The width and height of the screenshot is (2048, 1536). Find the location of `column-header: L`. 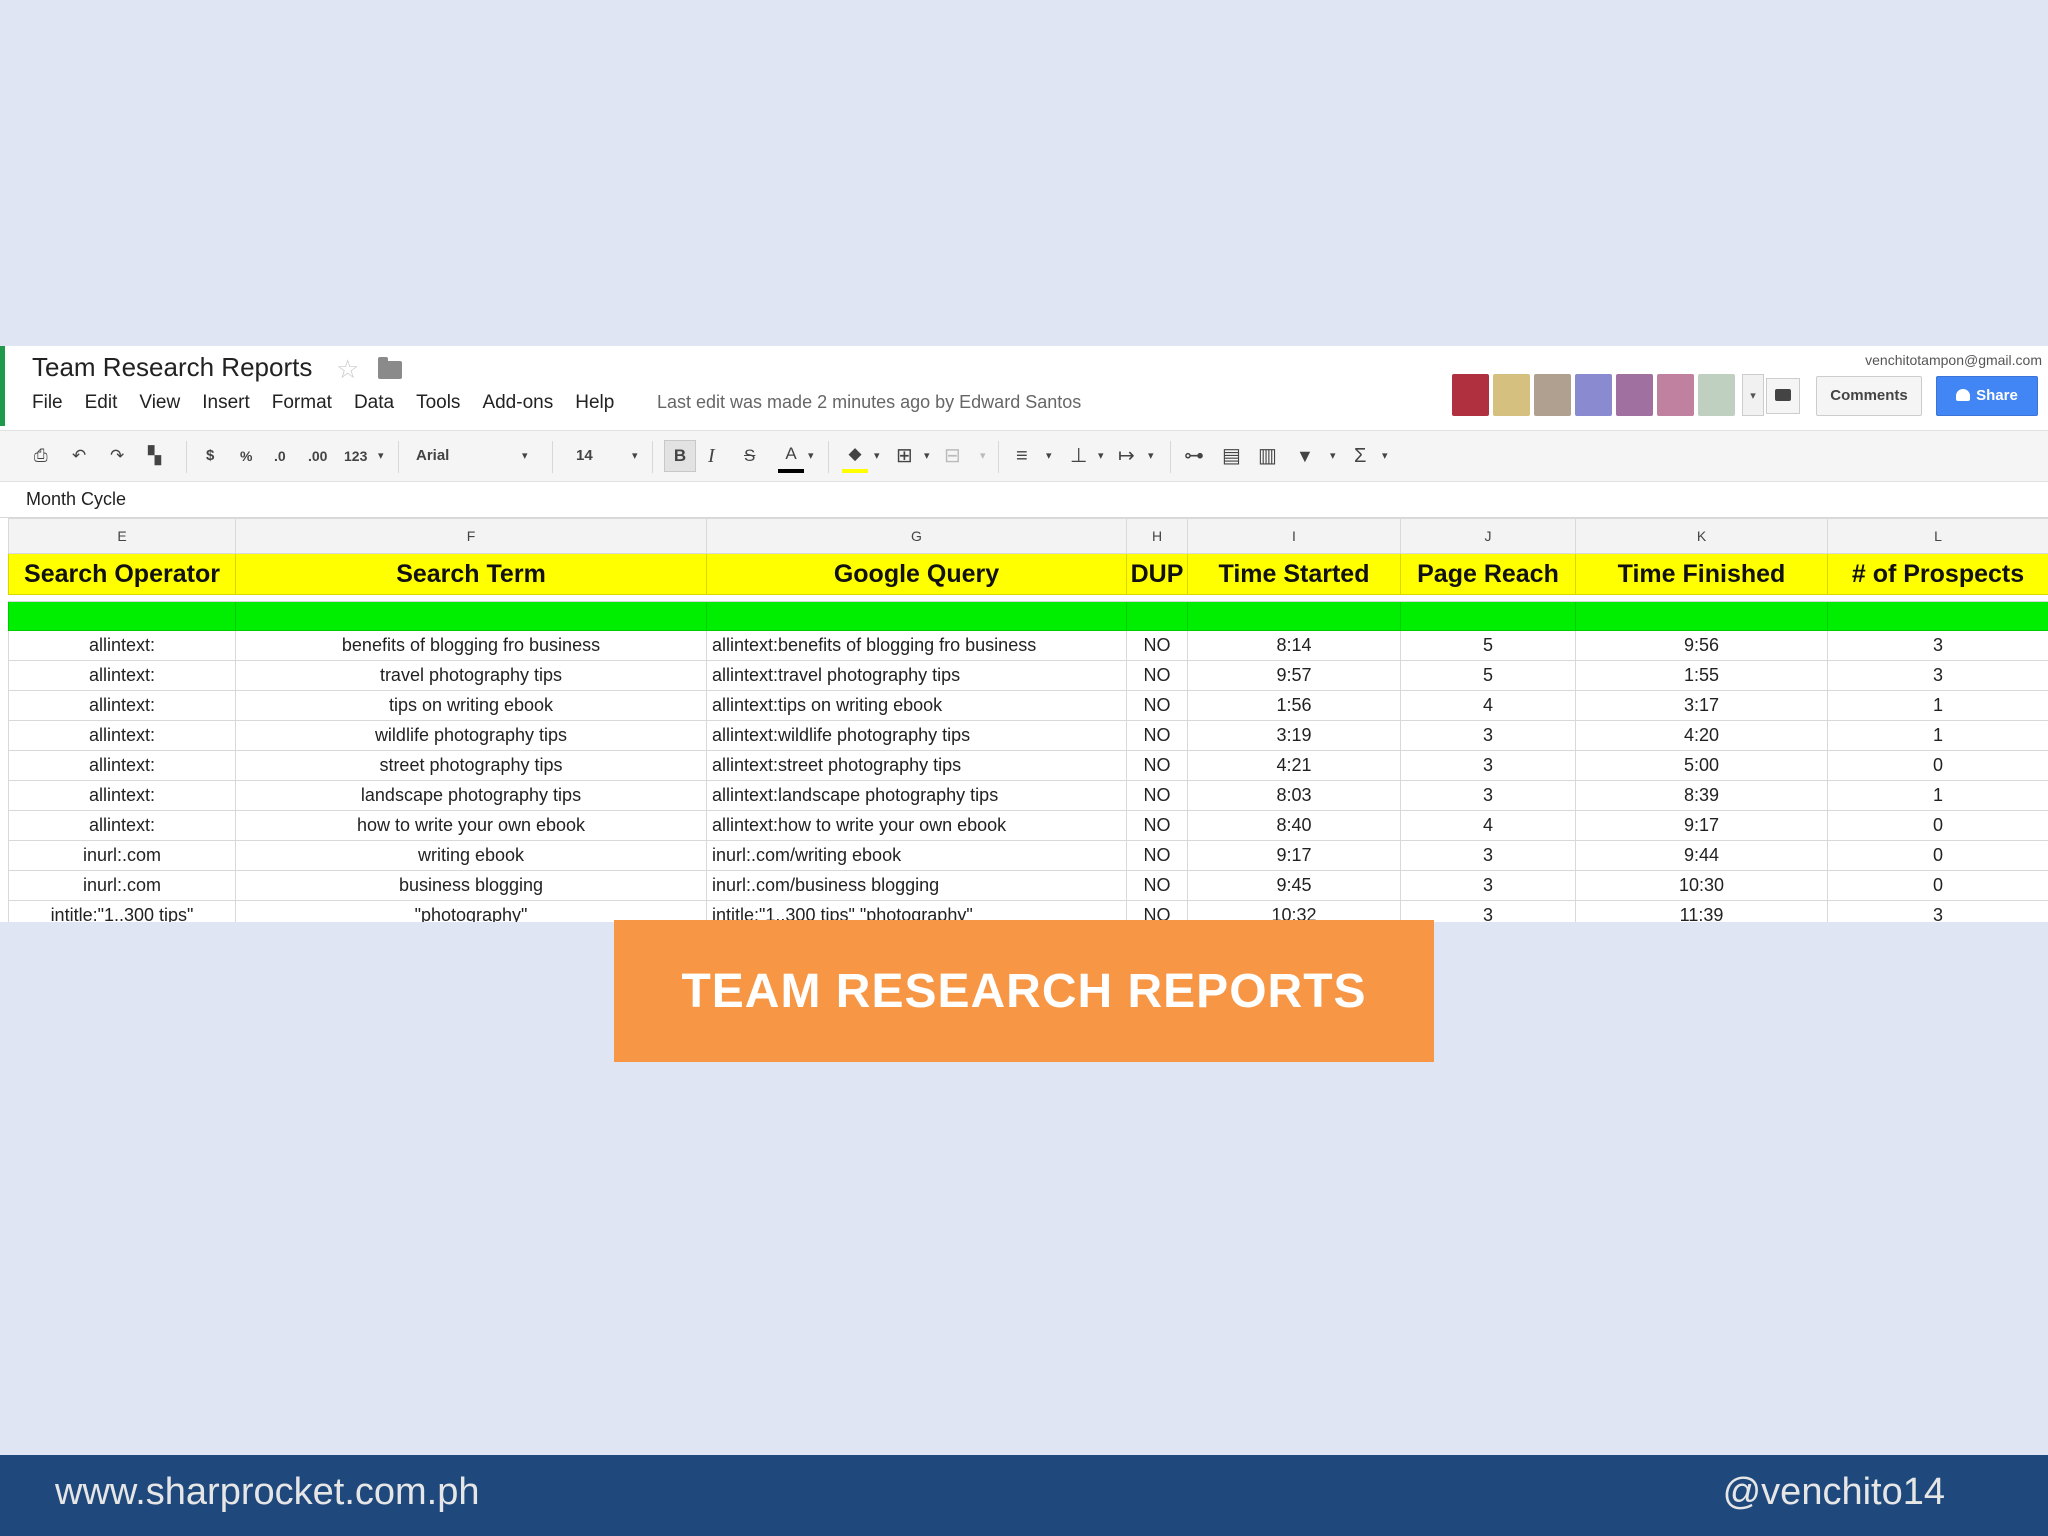

column-header: L is located at coordinates (1937, 536).